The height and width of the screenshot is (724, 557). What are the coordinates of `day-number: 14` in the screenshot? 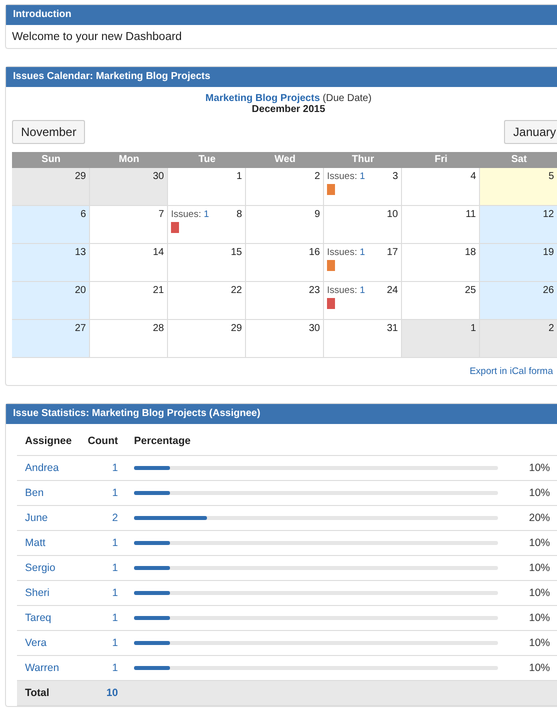 It's located at (158, 252).